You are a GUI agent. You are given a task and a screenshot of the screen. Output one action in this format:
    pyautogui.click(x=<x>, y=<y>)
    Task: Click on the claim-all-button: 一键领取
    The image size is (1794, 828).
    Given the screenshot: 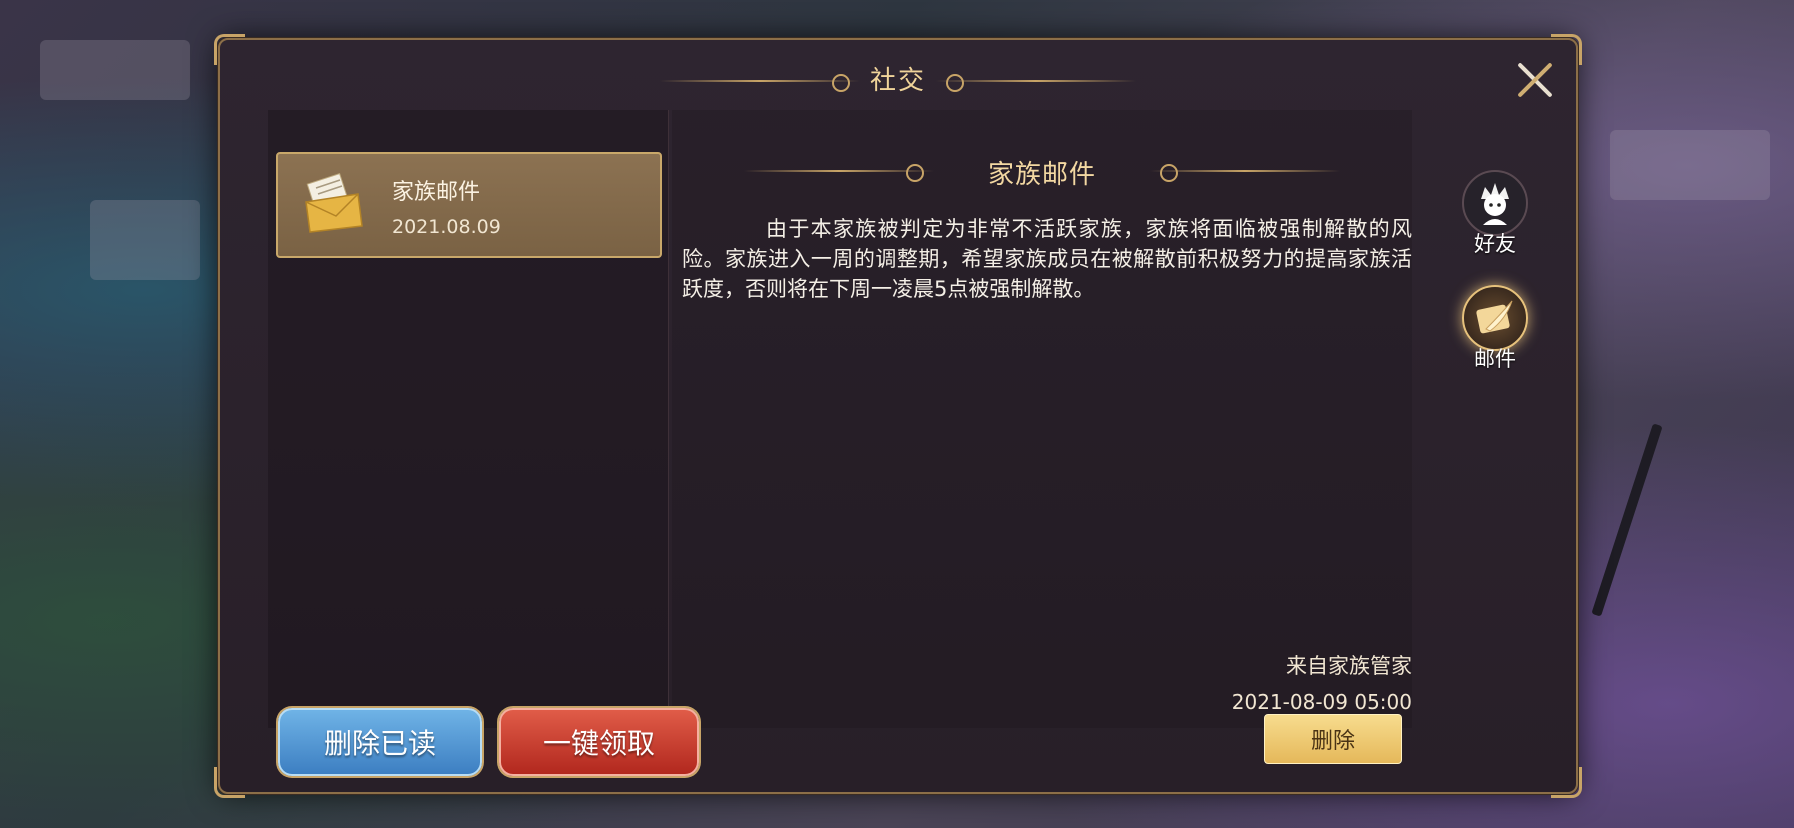 What is the action you would take?
    pyautogui.click(x=599, y=742)
    